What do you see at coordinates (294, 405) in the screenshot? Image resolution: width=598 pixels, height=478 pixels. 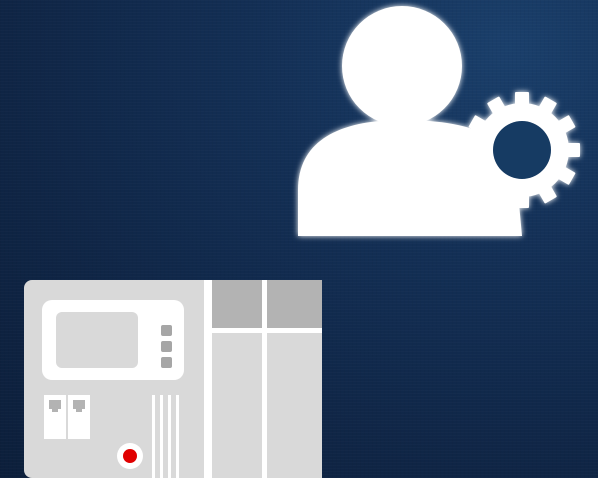 I see `device-lower-panel-right` at bounding box center [294, 405].